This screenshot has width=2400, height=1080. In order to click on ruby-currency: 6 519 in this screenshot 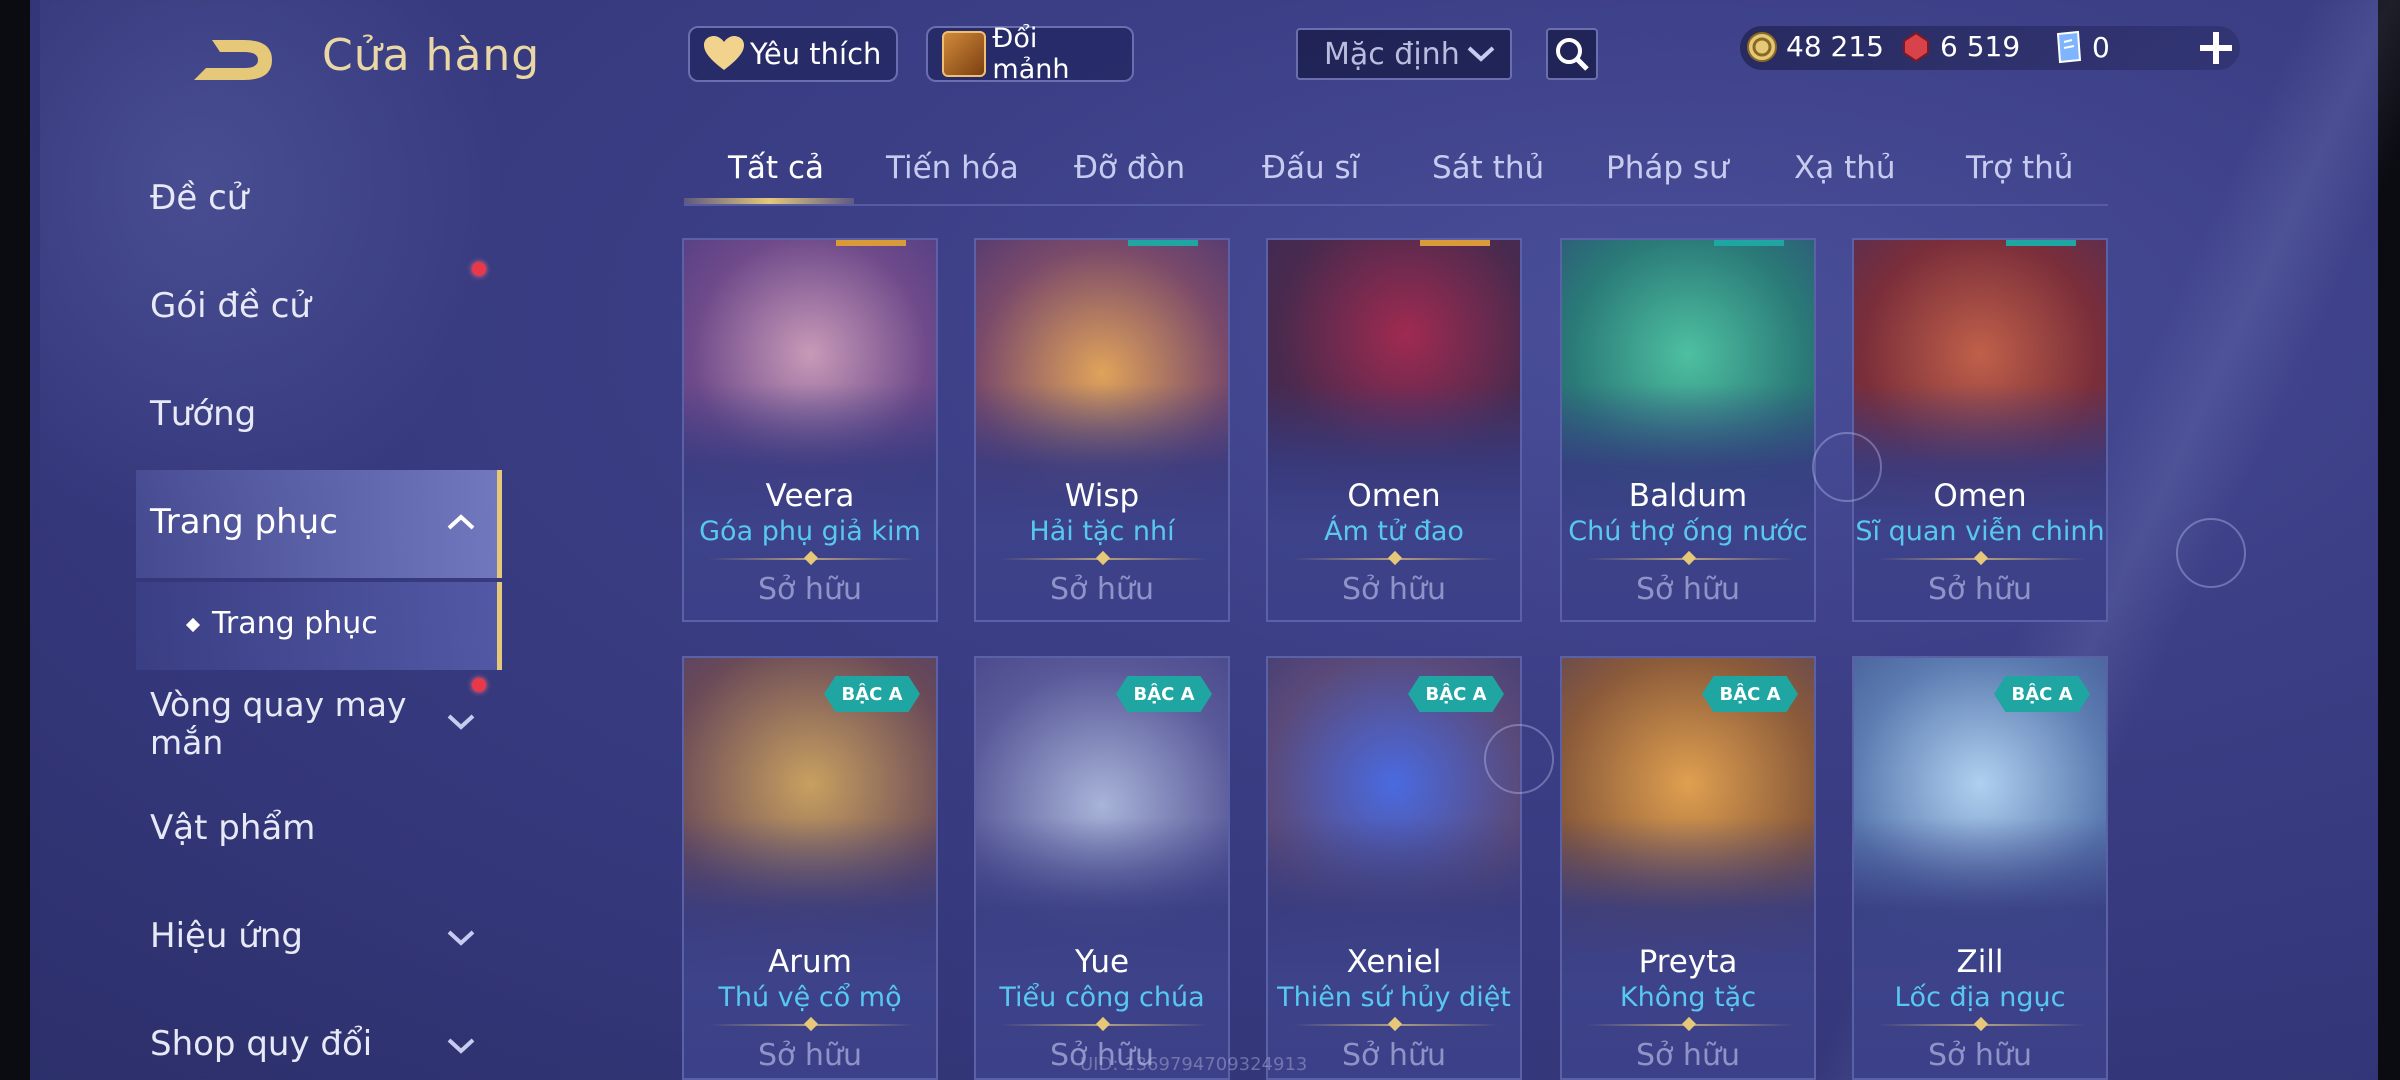, I will do `click(1960, 46)`.